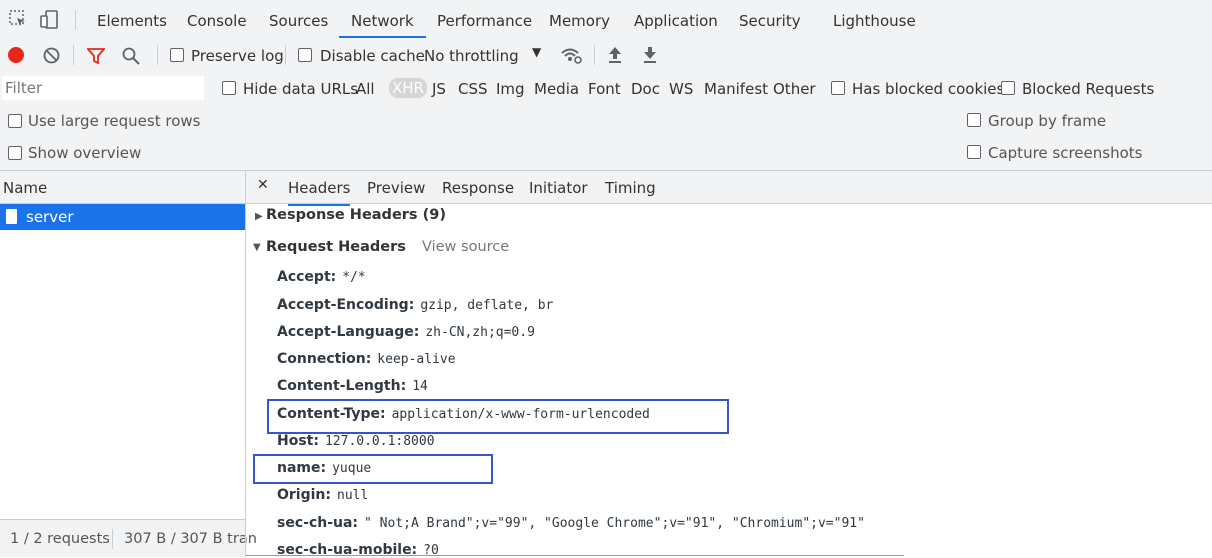  I want to click on tab-network: Network, so click(382, 19).